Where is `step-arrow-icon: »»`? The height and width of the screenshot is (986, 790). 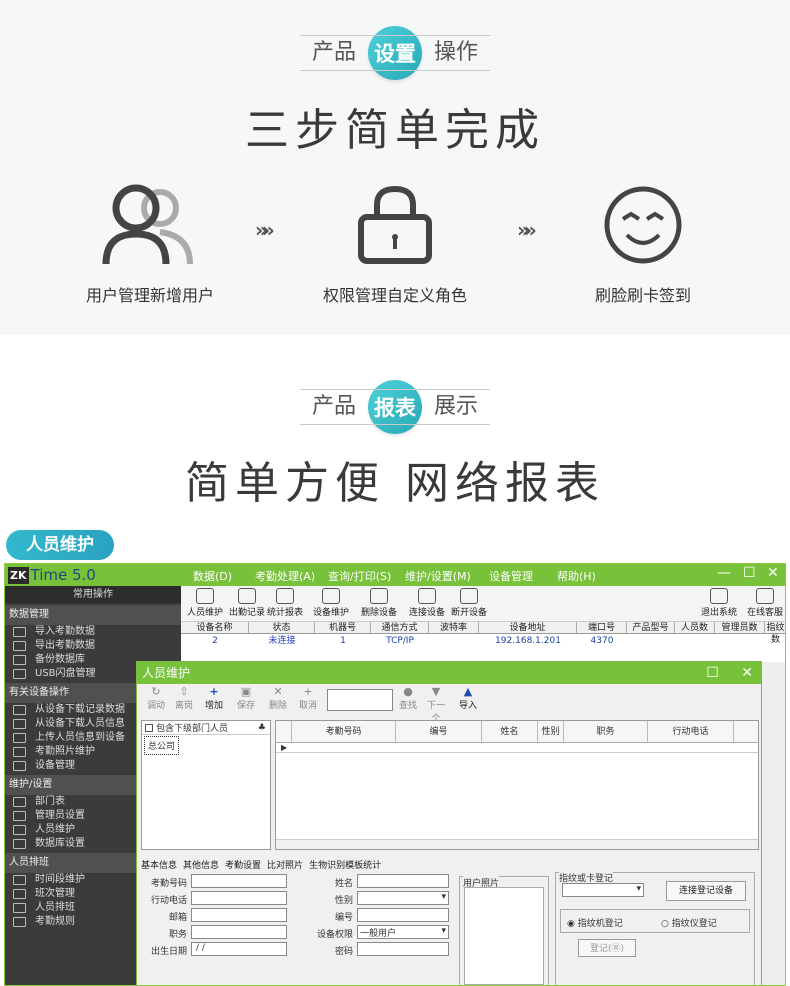
step-arrow-icon: »» is located at coordinates (265, 230).